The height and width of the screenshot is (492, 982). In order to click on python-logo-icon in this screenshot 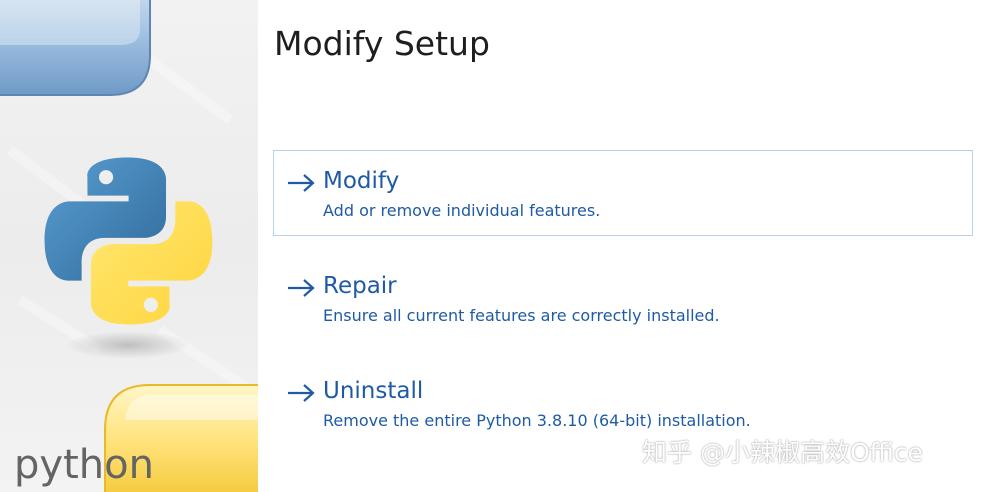, I will do `click(128, 241)`.